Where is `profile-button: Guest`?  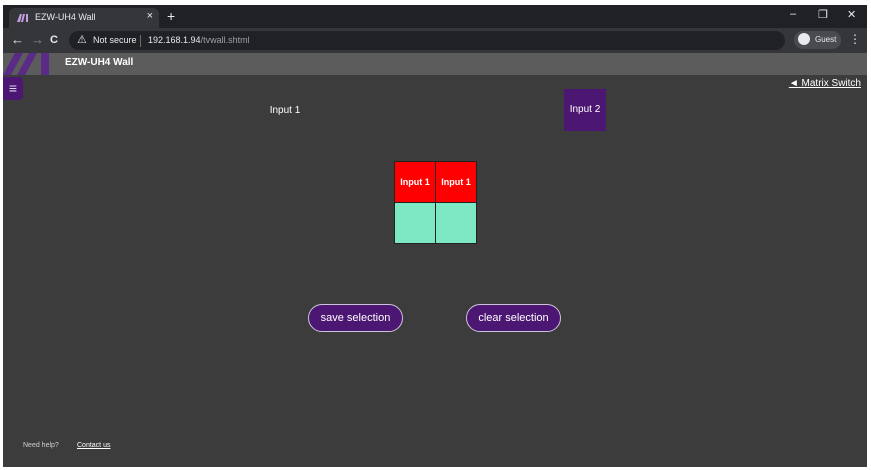
profile-button: Guest is located at coordinates (817, 40).